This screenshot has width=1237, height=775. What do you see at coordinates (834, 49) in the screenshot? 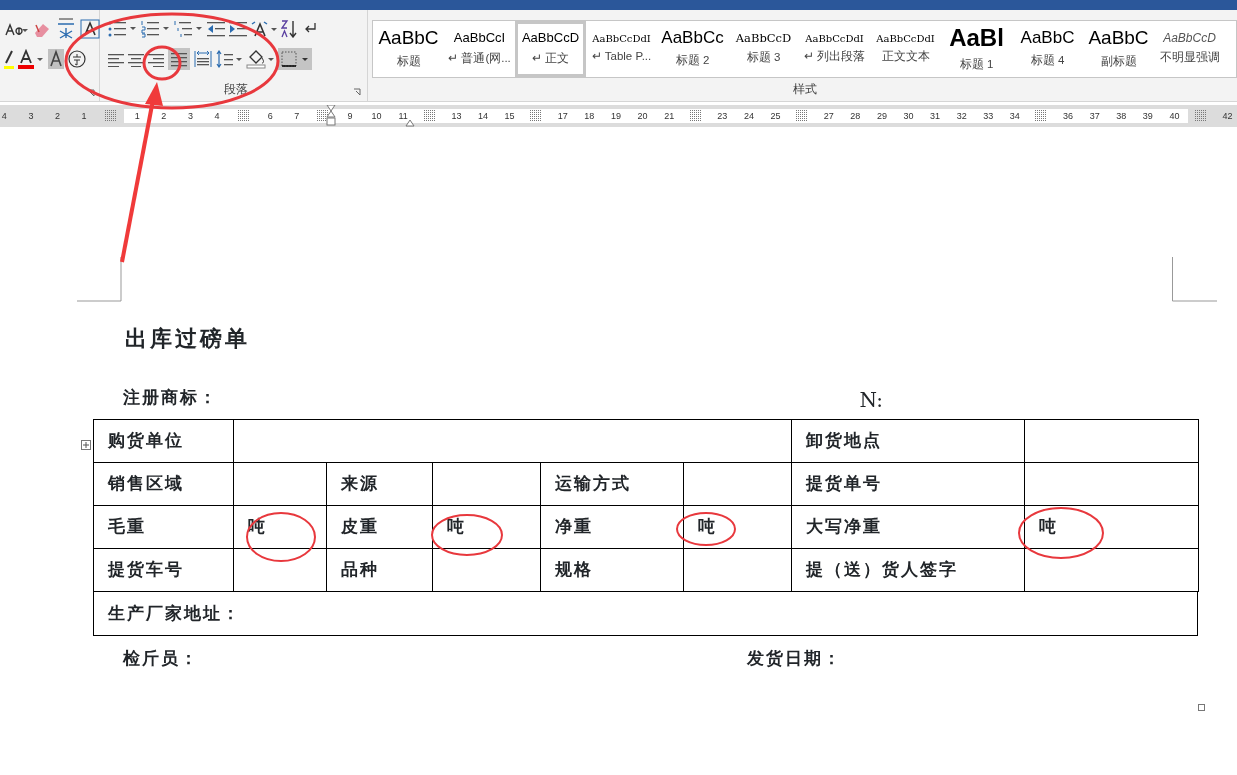
I see `style-item: AaBbCcDdI ↵ 列出段落` at bounding box center [834, 49].